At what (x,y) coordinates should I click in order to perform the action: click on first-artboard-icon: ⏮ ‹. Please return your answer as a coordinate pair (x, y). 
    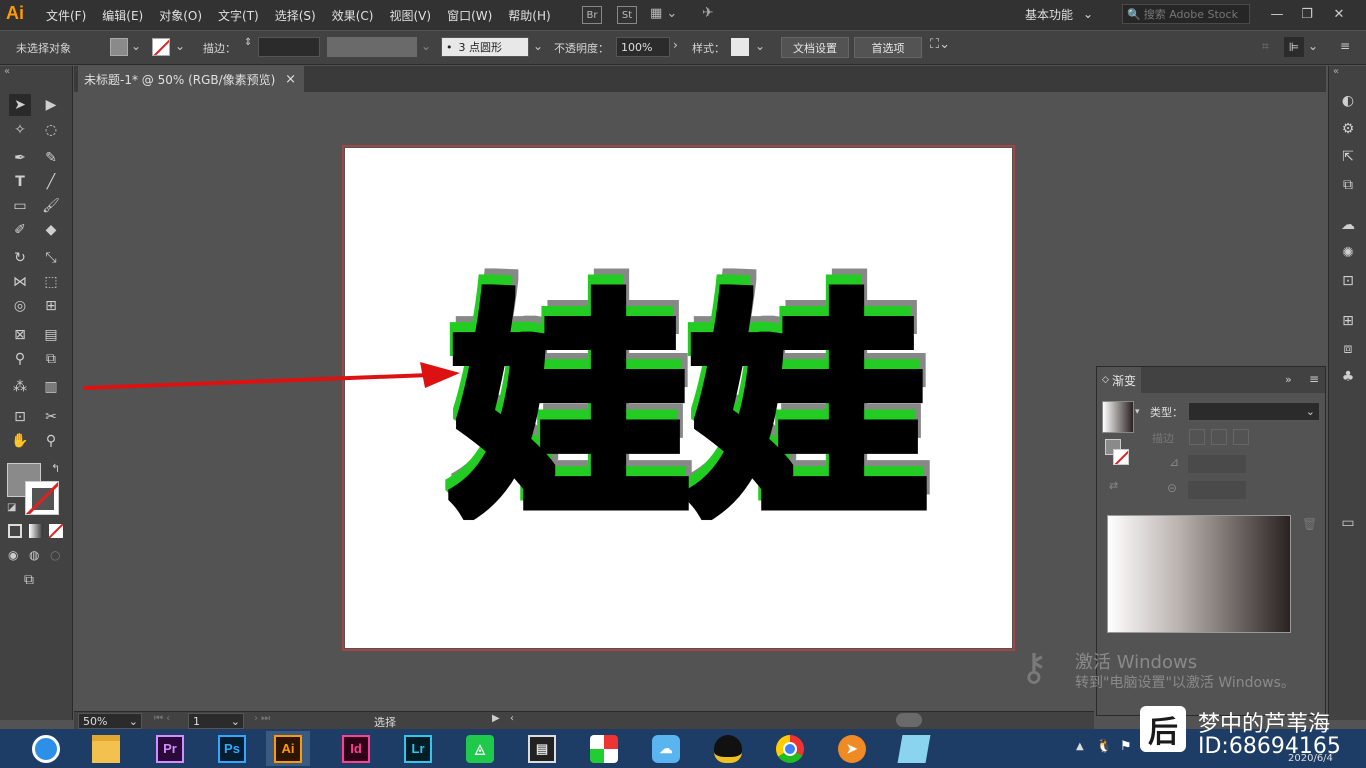
    Looking at the image, I should click on (162, 718).